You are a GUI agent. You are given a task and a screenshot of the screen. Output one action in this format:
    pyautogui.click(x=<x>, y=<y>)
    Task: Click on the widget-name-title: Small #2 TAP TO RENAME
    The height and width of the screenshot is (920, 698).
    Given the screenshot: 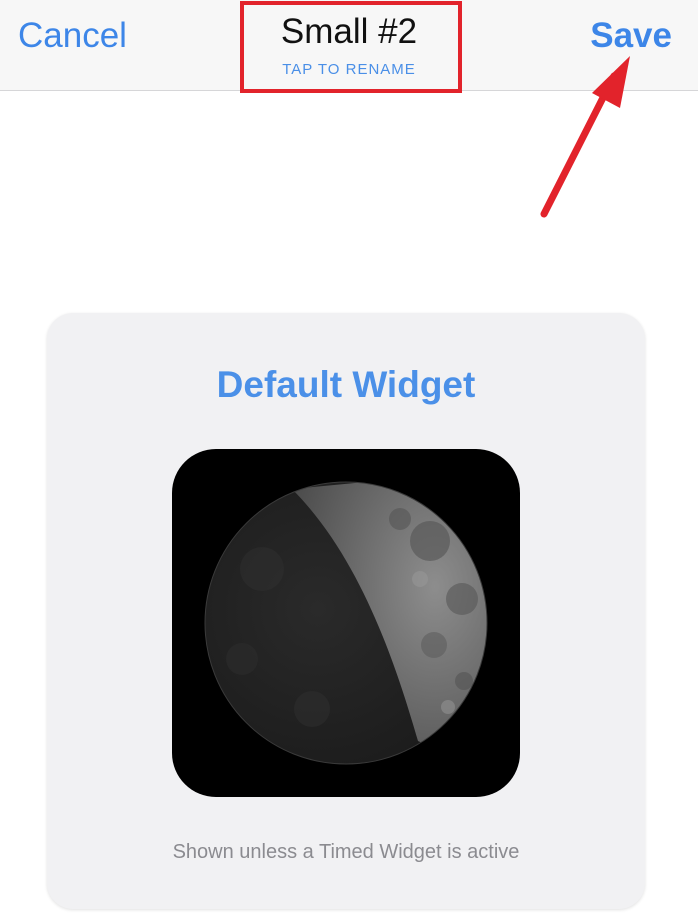 What is the action you would take?
    pyautogui.click(x=349, y=45)
    